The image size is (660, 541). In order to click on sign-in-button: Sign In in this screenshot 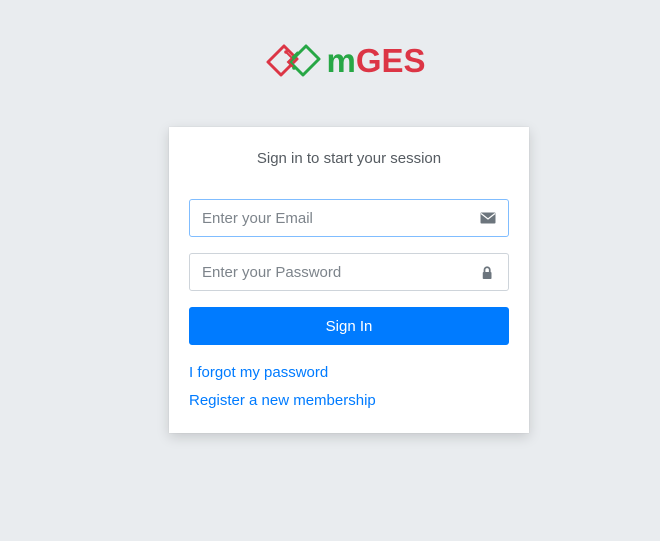, I will do `click(349, 326)`.